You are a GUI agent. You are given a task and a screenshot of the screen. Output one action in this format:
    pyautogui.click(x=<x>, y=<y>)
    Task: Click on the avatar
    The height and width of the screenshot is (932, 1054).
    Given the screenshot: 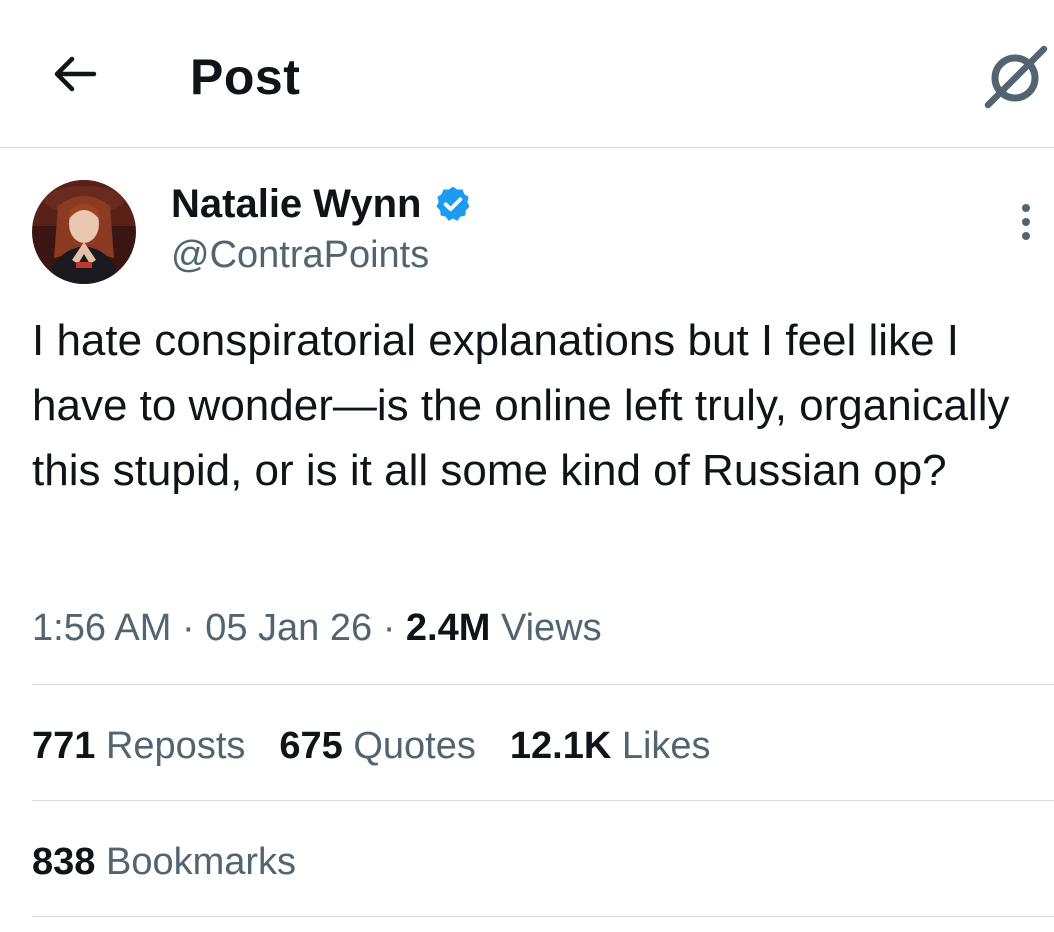 What is the action you would take?
    pyautogui.click(x=84, y=232)
    